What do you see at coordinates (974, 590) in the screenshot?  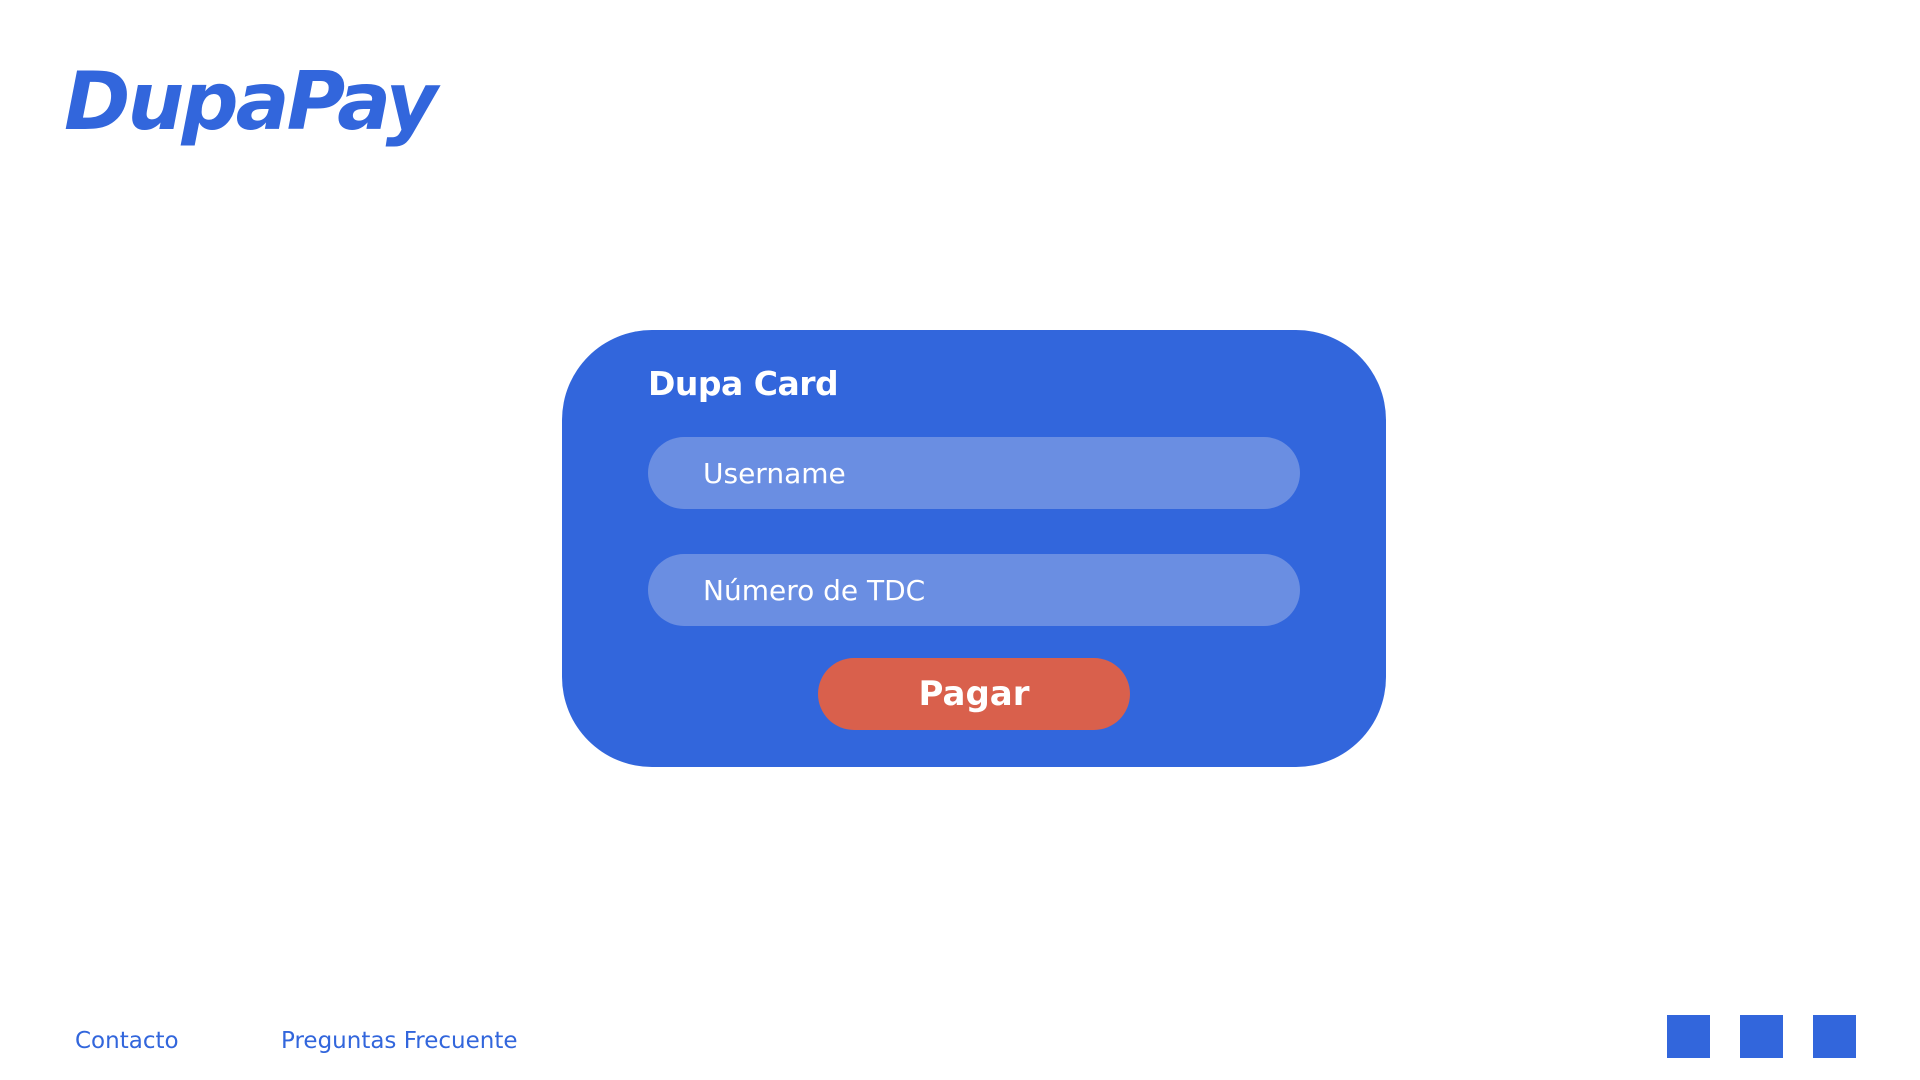 I see `card-number-input` at bounding box center [974, 590].